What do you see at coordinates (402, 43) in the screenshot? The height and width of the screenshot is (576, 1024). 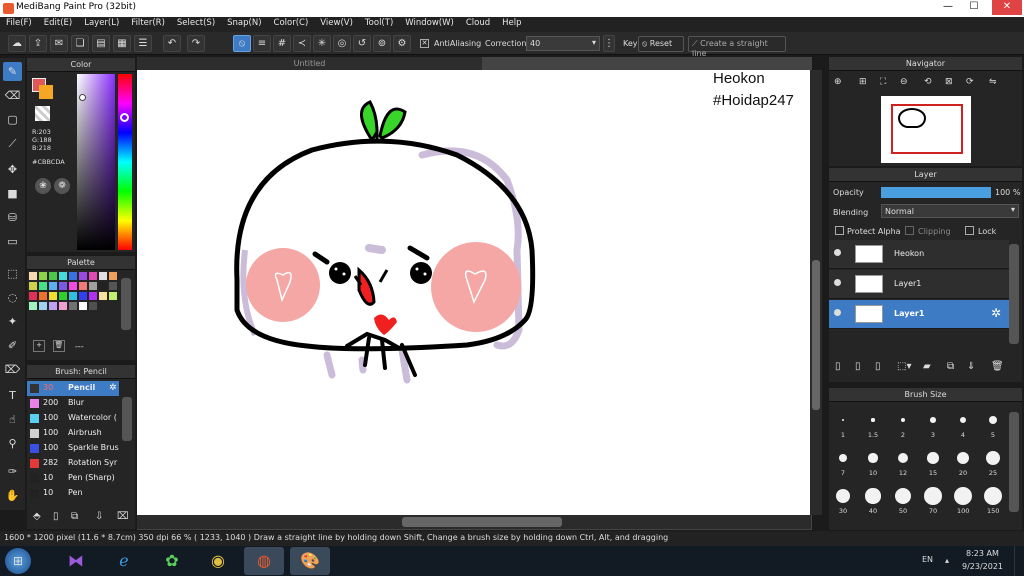 I see `snap-settings-icon: ⚙` at bounding box center [402, 43].